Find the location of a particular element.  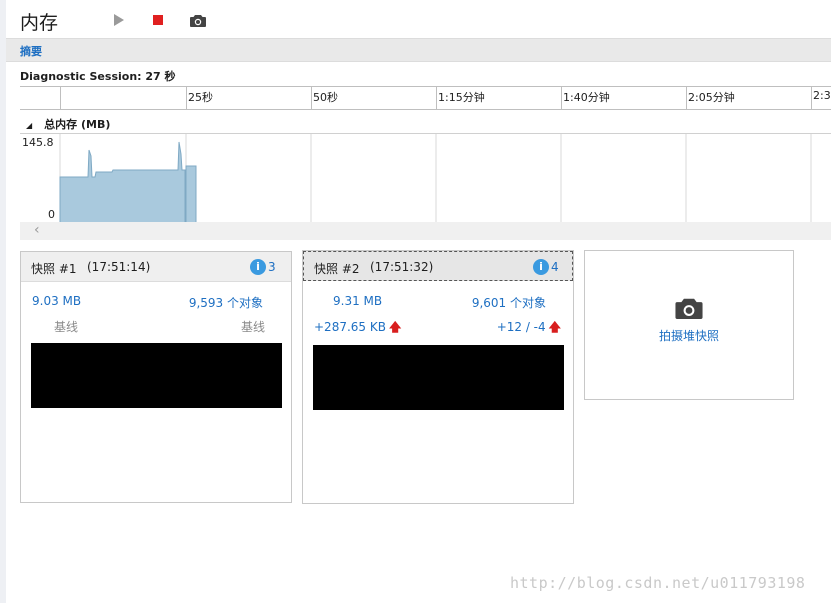

stop-button is located at coordinates (158, 20).